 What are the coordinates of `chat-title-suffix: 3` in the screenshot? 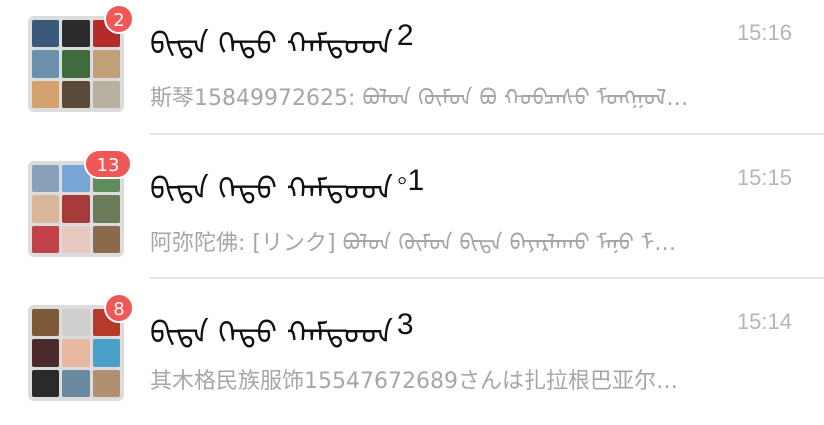 It's located at (405, 324).